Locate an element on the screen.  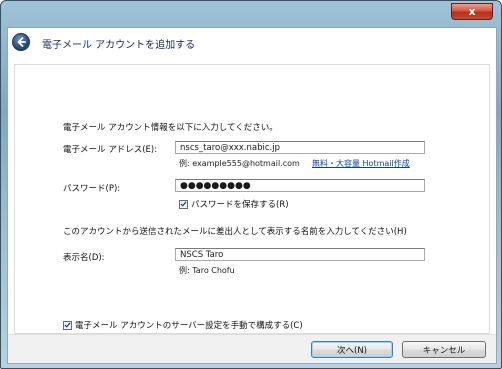
email-example: 例: example555@hotmail.com is located at coordinates (239, 163).